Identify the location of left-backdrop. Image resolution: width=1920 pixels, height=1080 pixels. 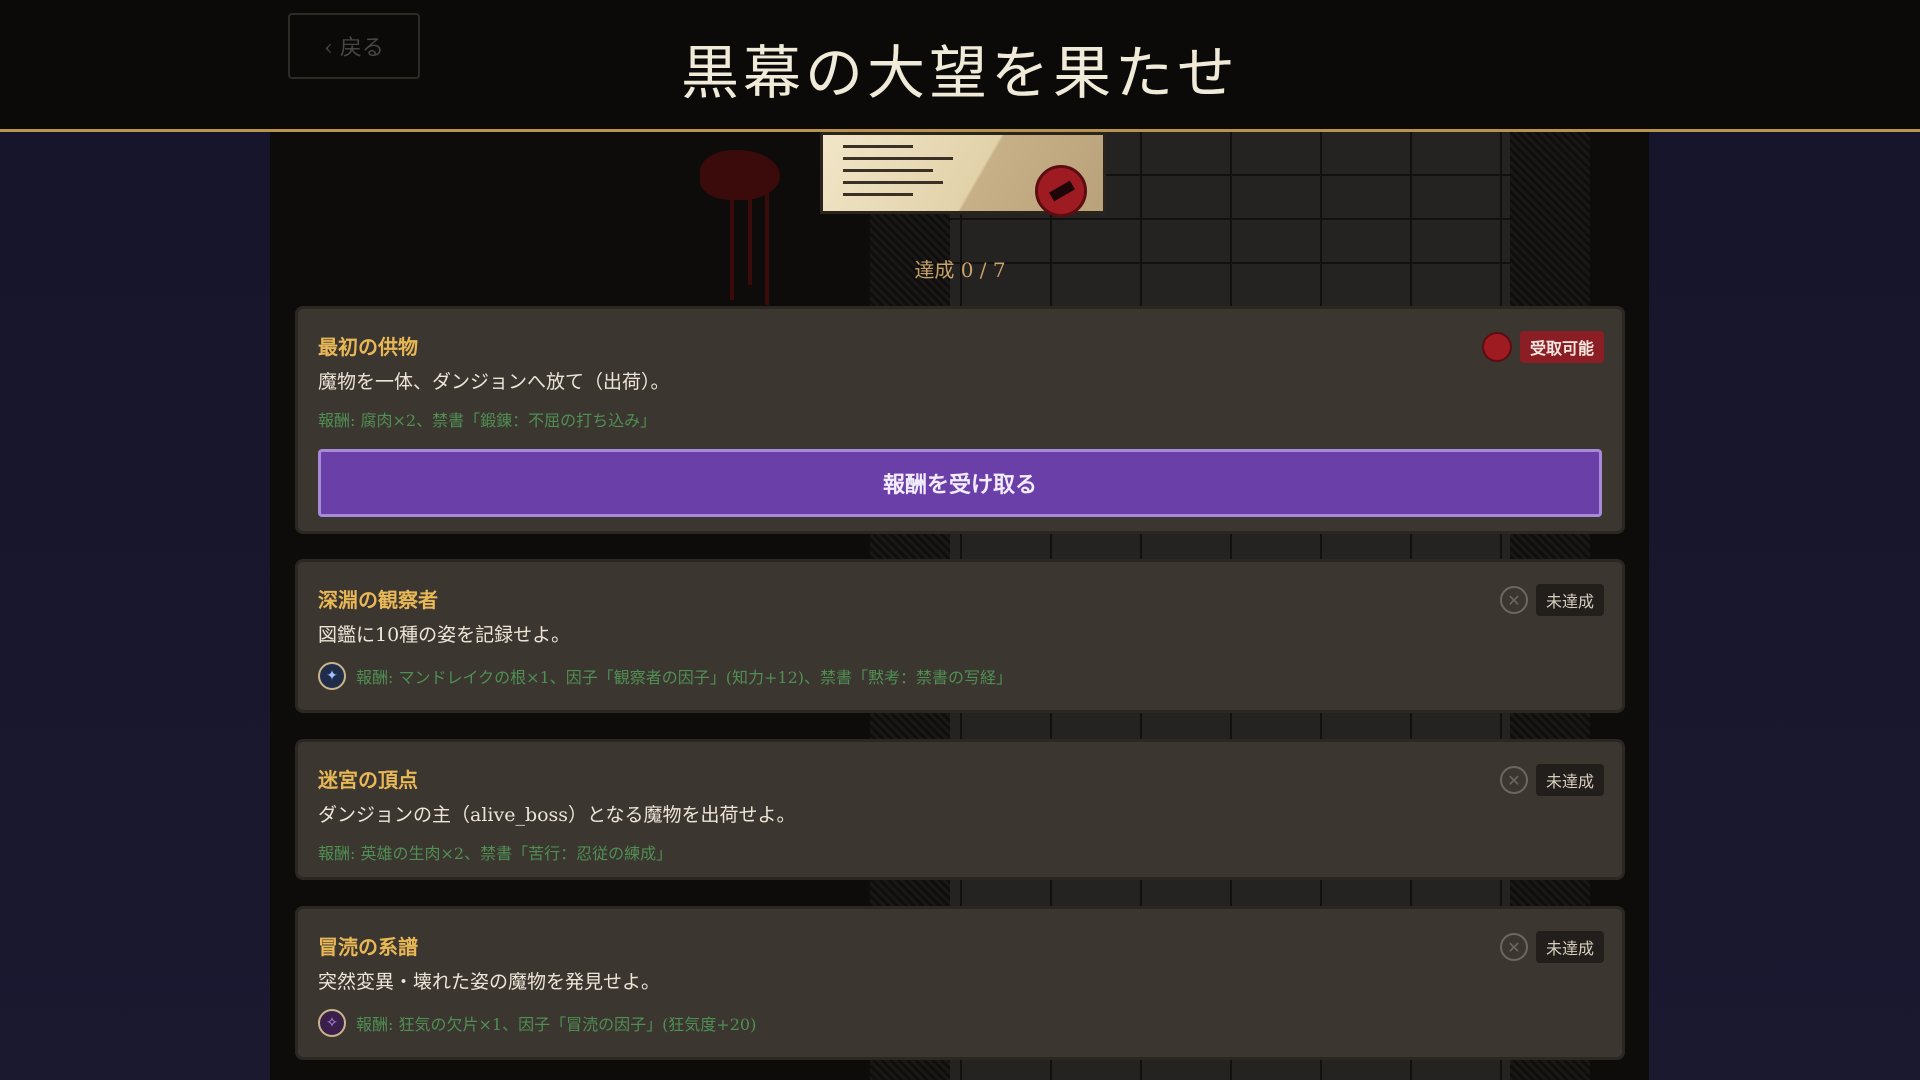
(135, 540).